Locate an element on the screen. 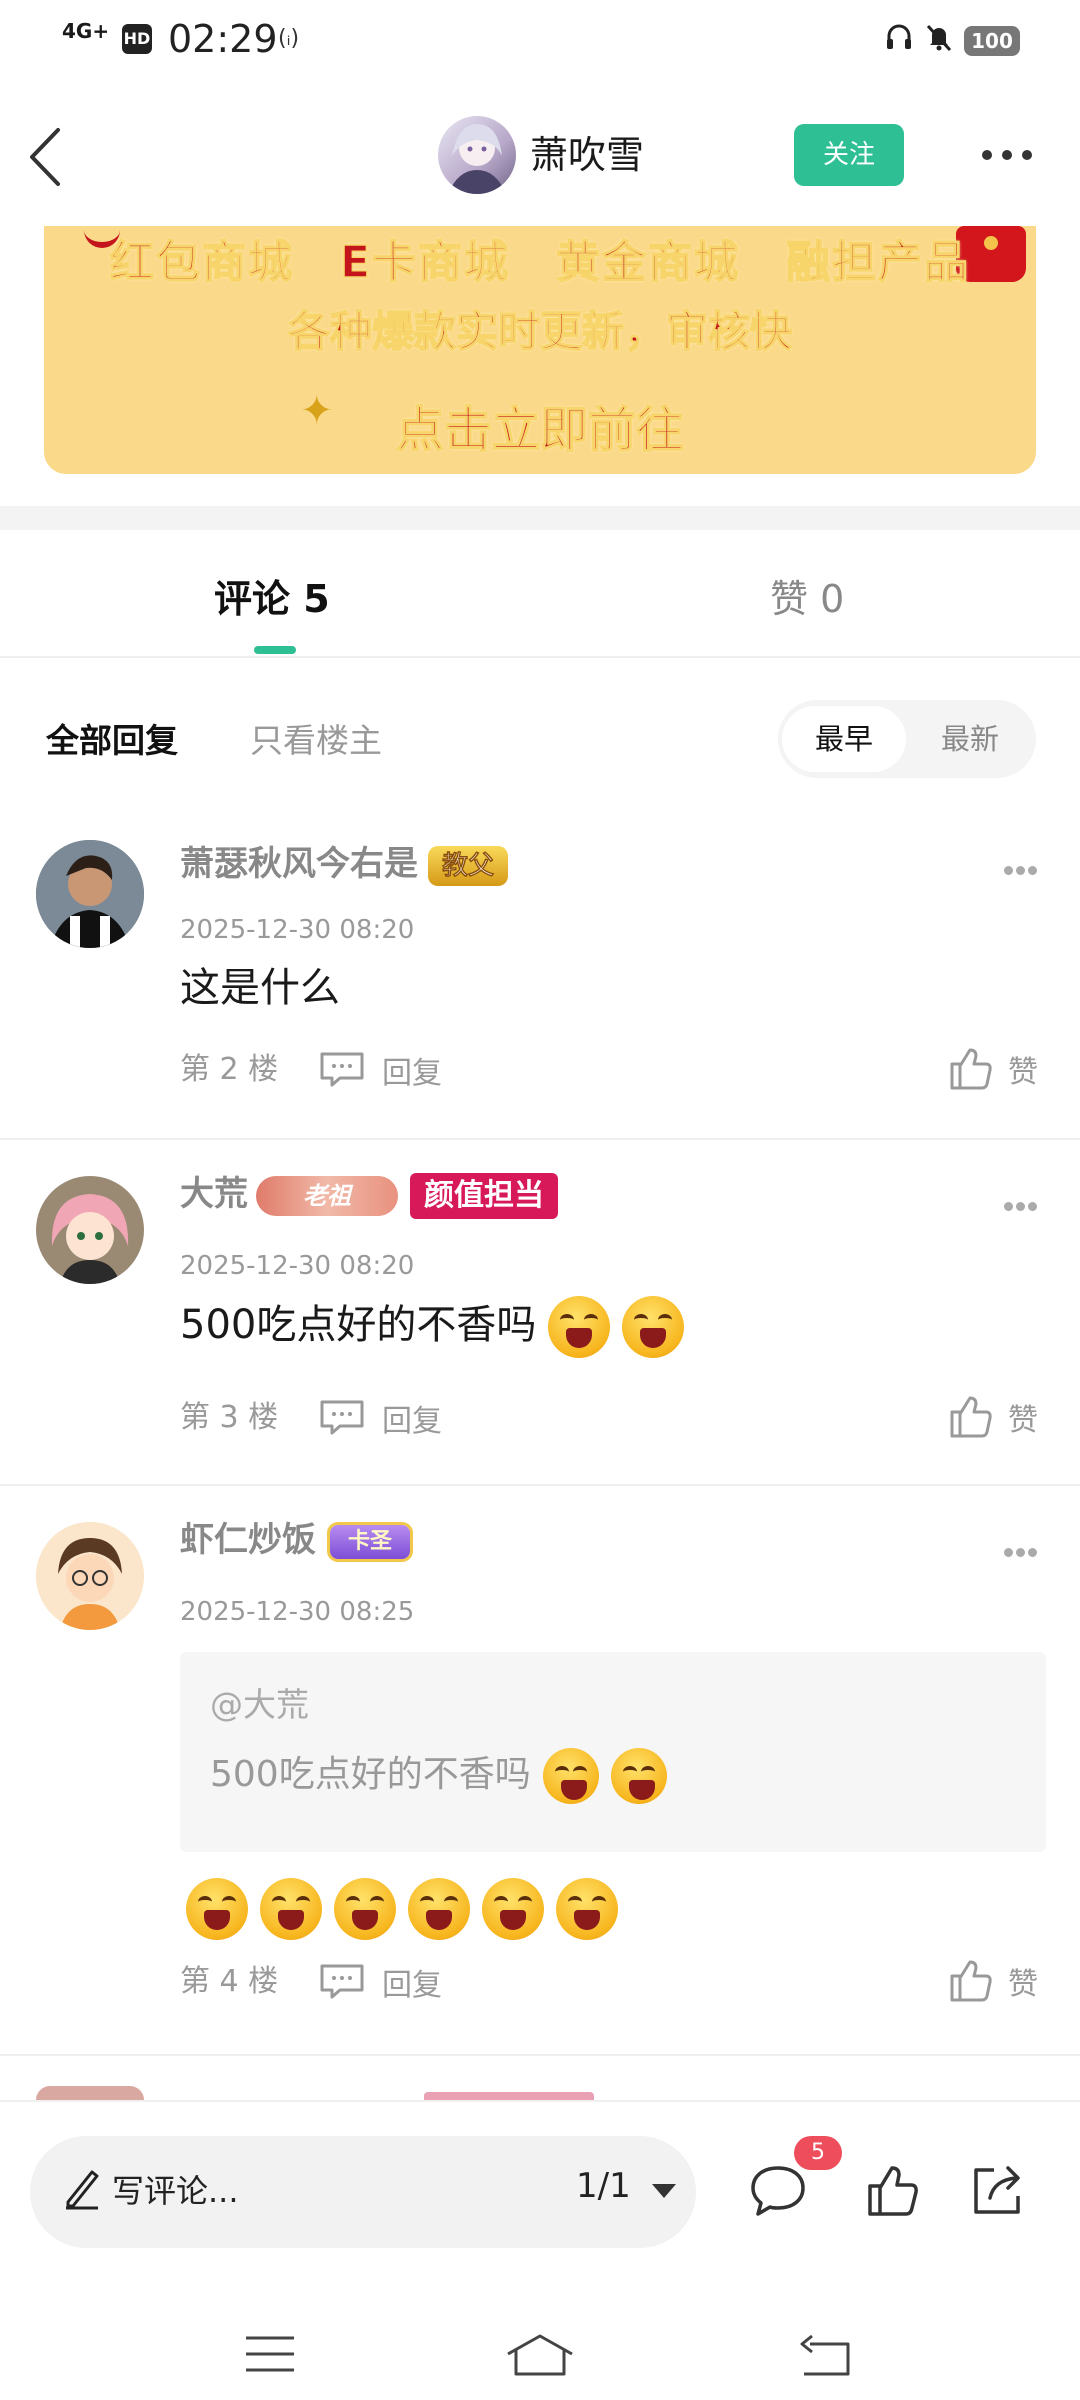 This screenshot has width=1080, height=2400. battery-indicator: 100 is located at coordinates (992, 41).